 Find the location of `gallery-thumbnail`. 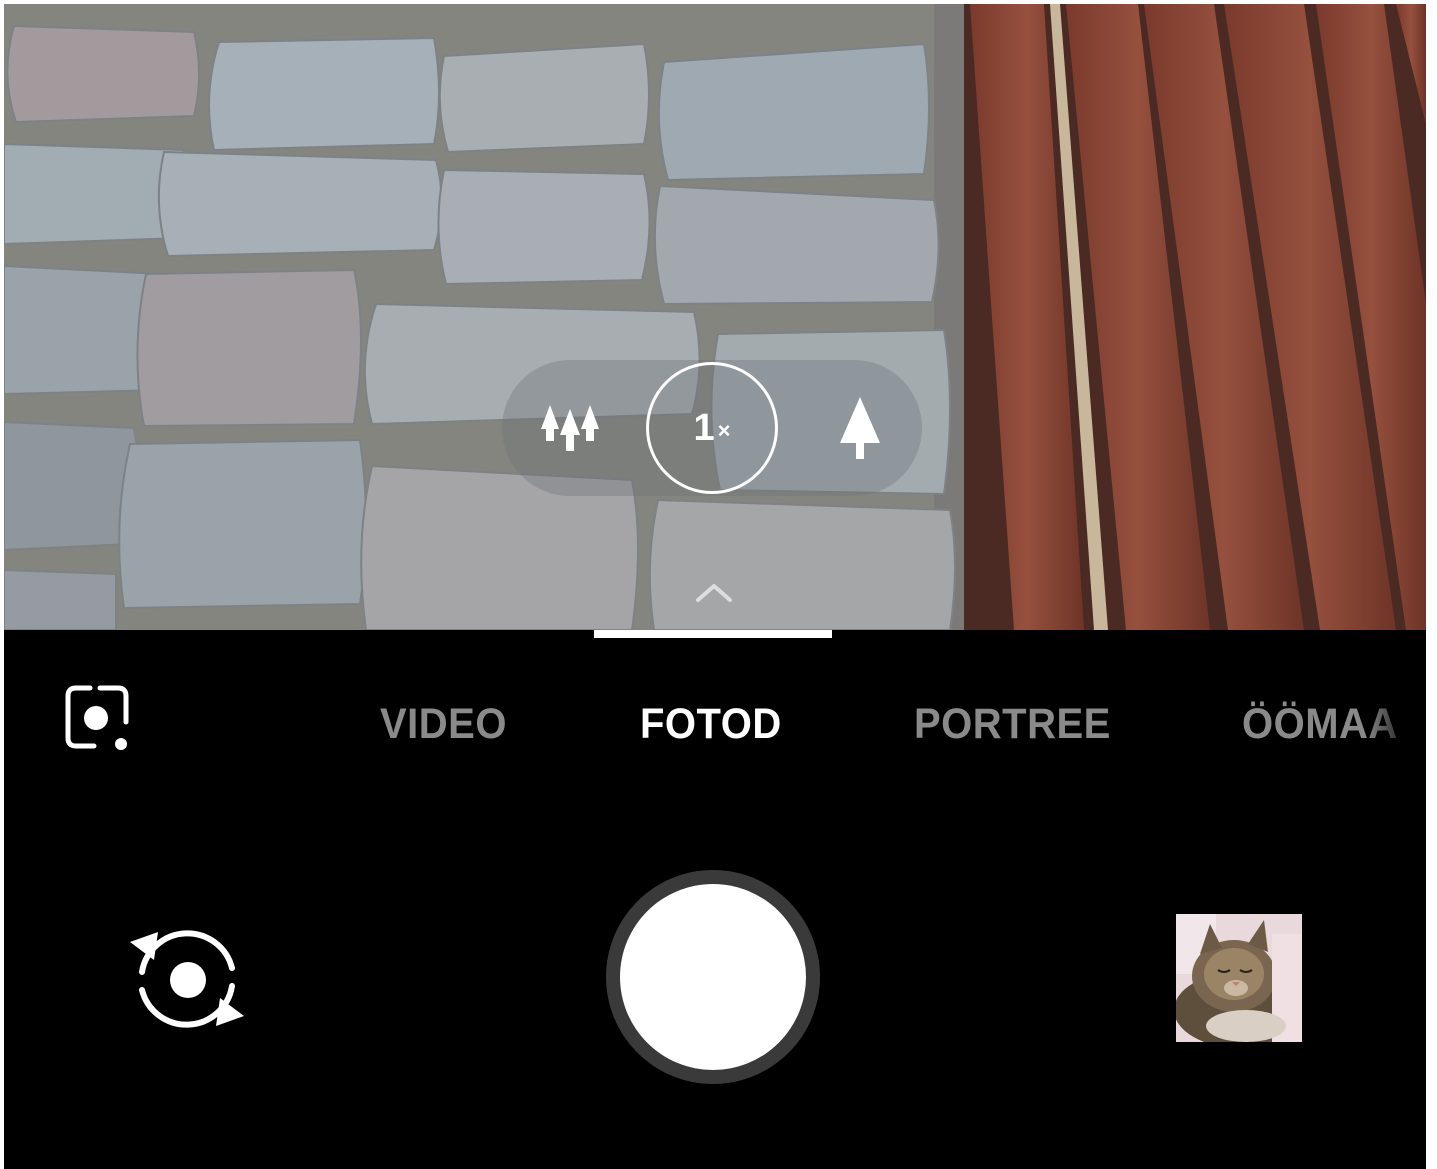

gallery-thumbnail is located at coordinates (1239, 978).